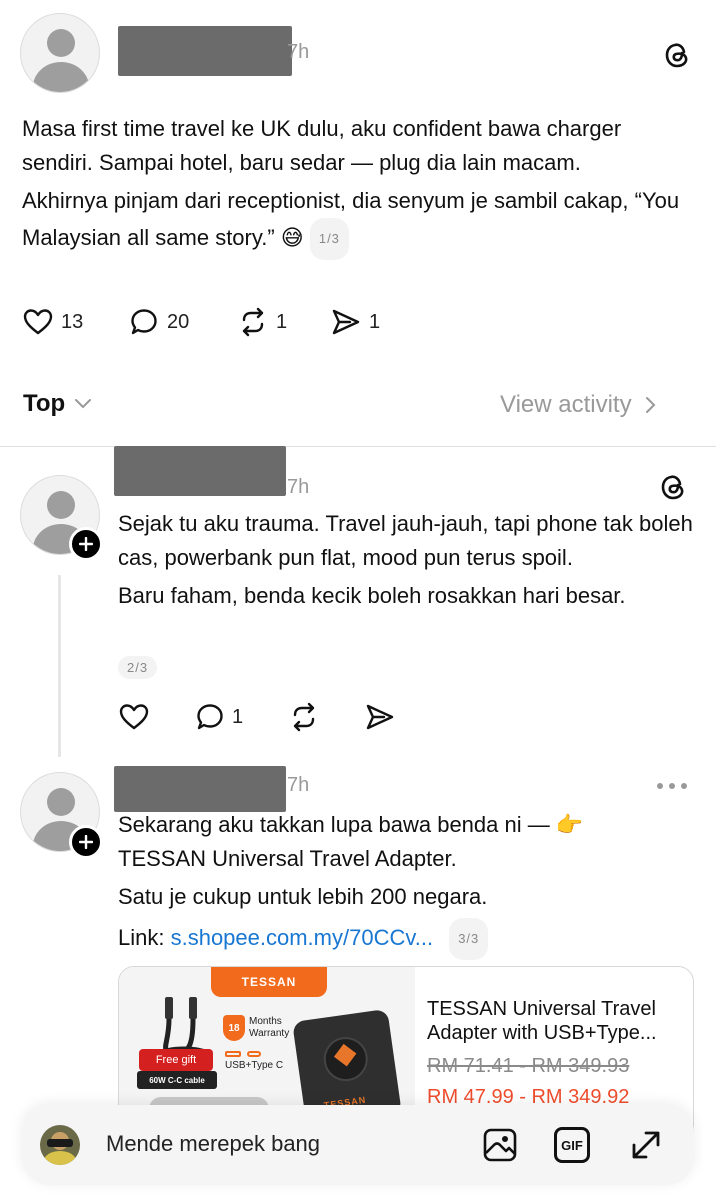  I want to click on free-gift-badge: Free gift, so click(176, 1060).